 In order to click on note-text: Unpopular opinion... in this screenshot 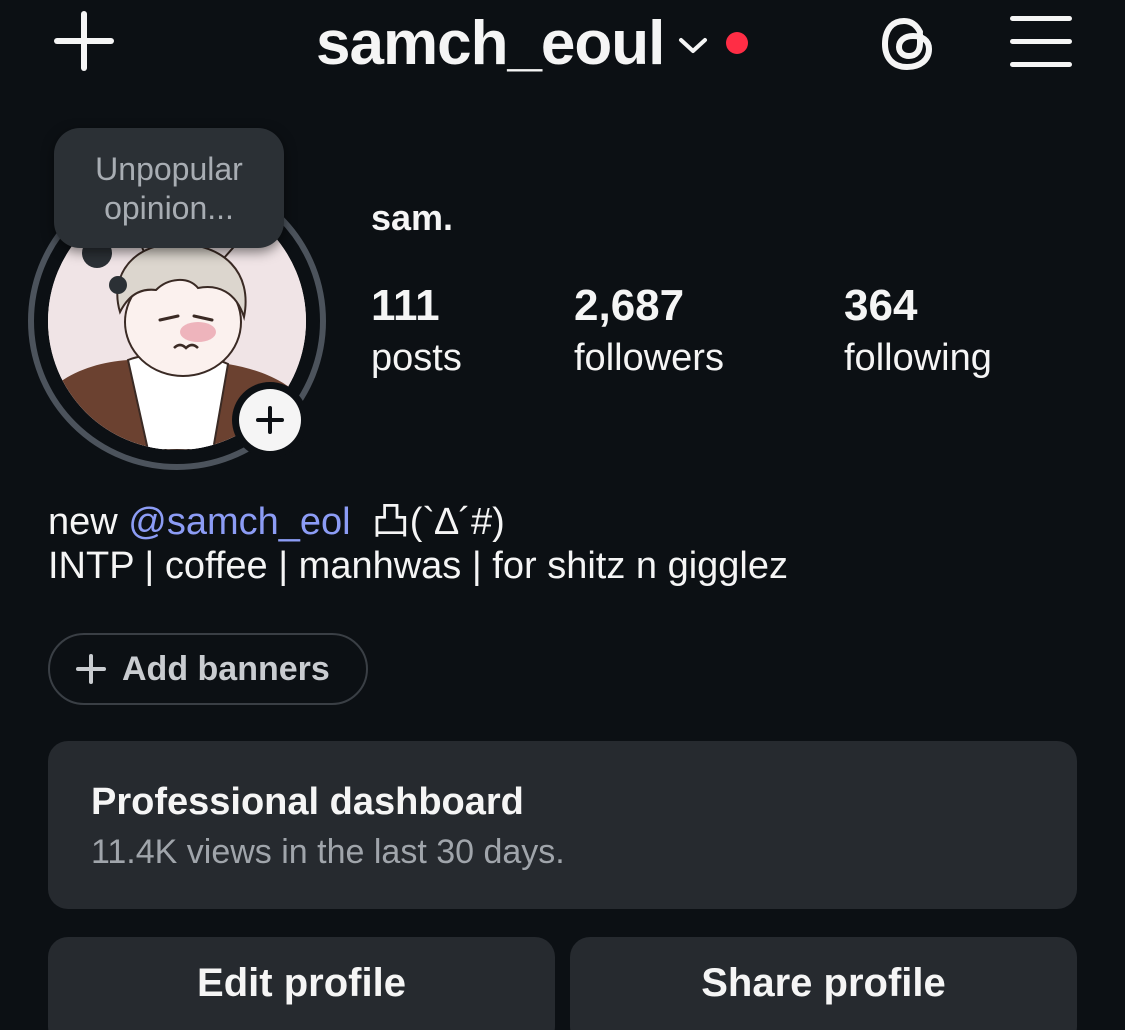, I will do `click(169, 188)`.